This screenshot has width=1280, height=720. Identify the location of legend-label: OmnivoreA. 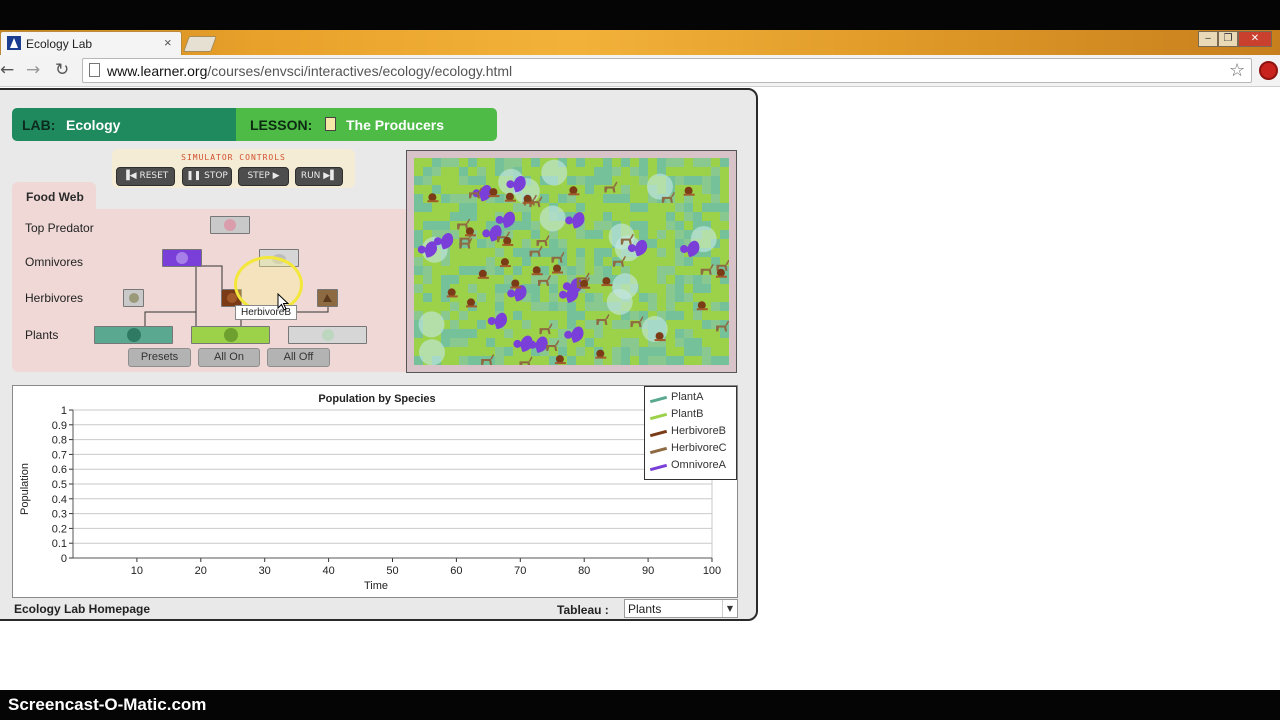
(699, 465).